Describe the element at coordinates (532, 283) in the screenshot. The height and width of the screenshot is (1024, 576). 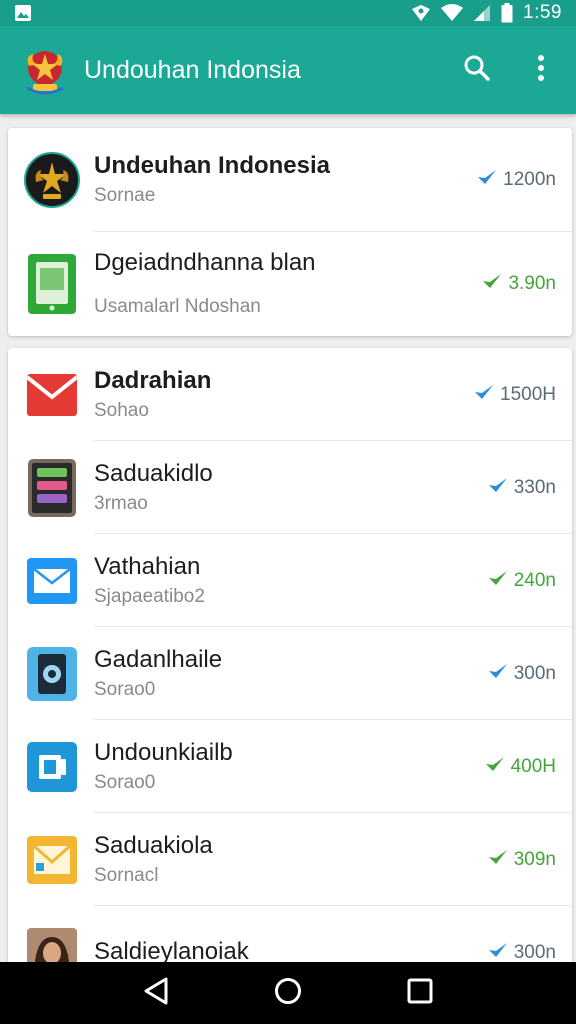
I see `item-meta-value: 3.90n` at that location.